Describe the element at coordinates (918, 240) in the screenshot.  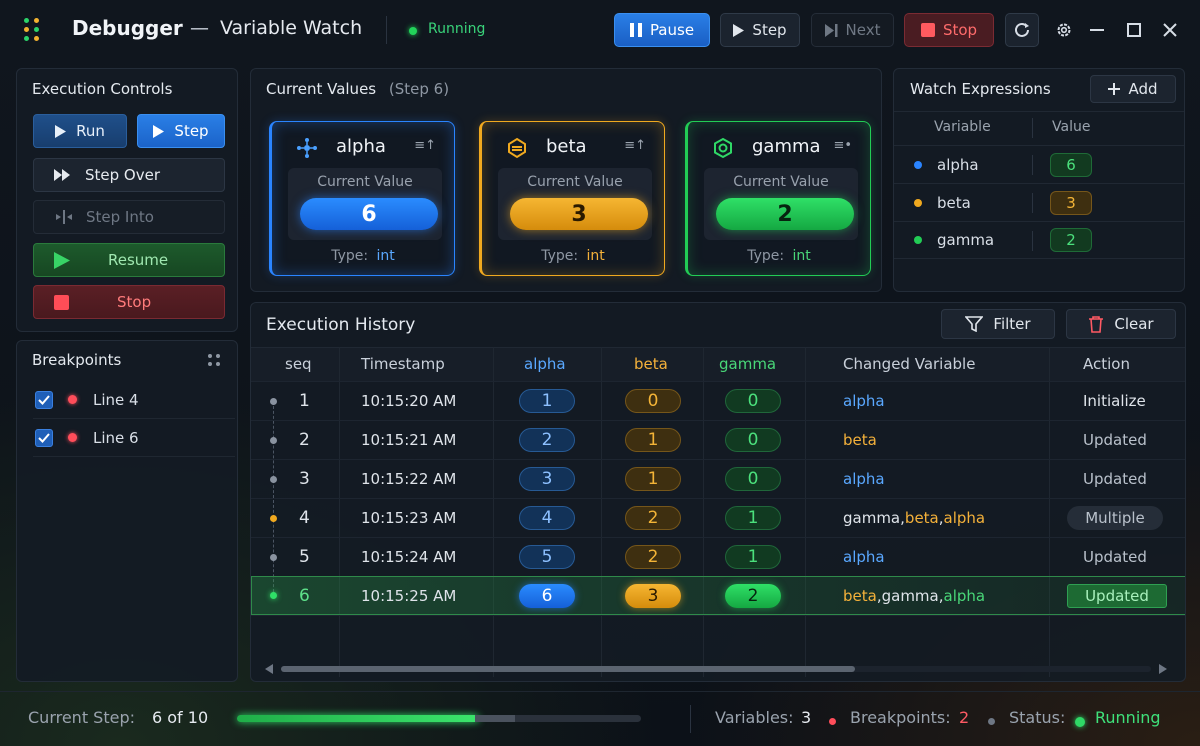
I see `gamma-dot-icon` at that location.